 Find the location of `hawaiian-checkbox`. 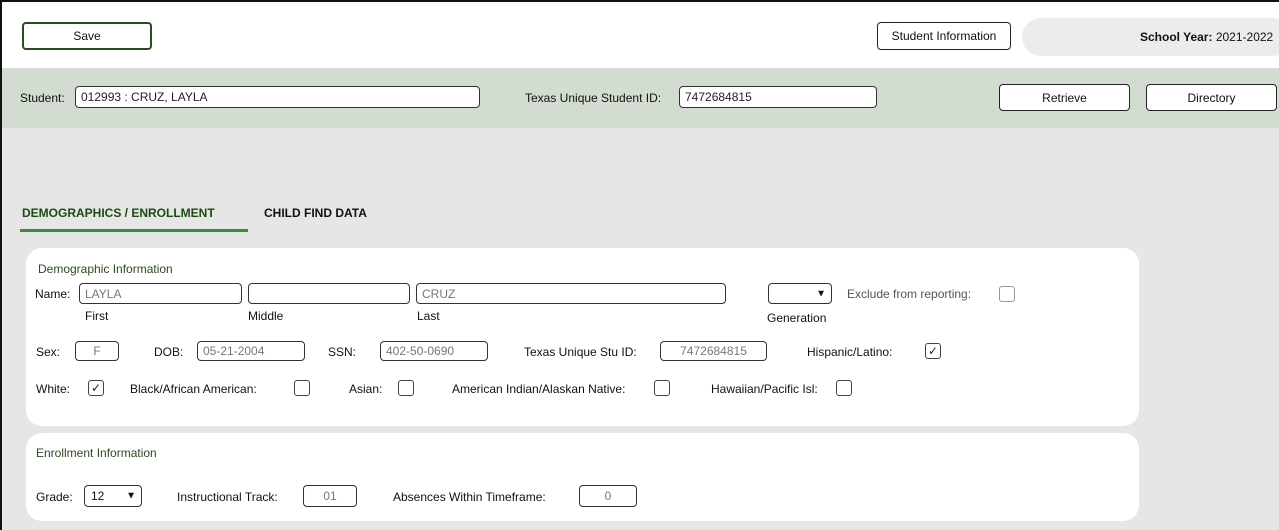

hawaiian-checkbox is located at coordinates (844, 388).